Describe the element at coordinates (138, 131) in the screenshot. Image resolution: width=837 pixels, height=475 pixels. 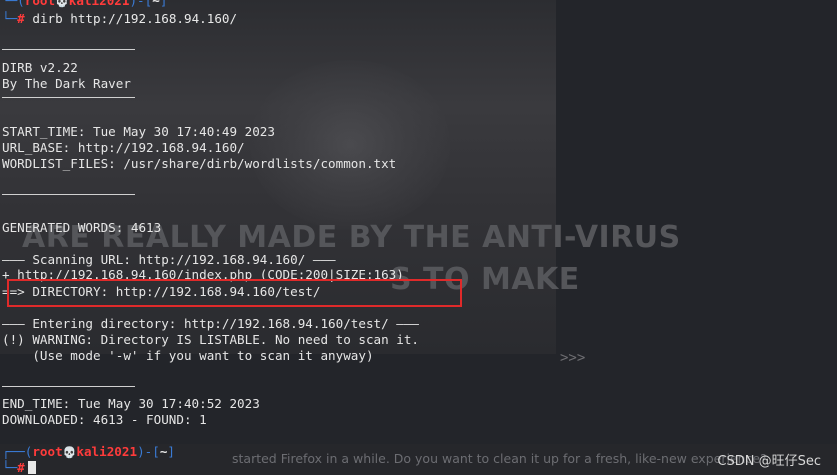
I see `start-time: START_TIME: Tue May 30 17:40:49 2023` at that location.